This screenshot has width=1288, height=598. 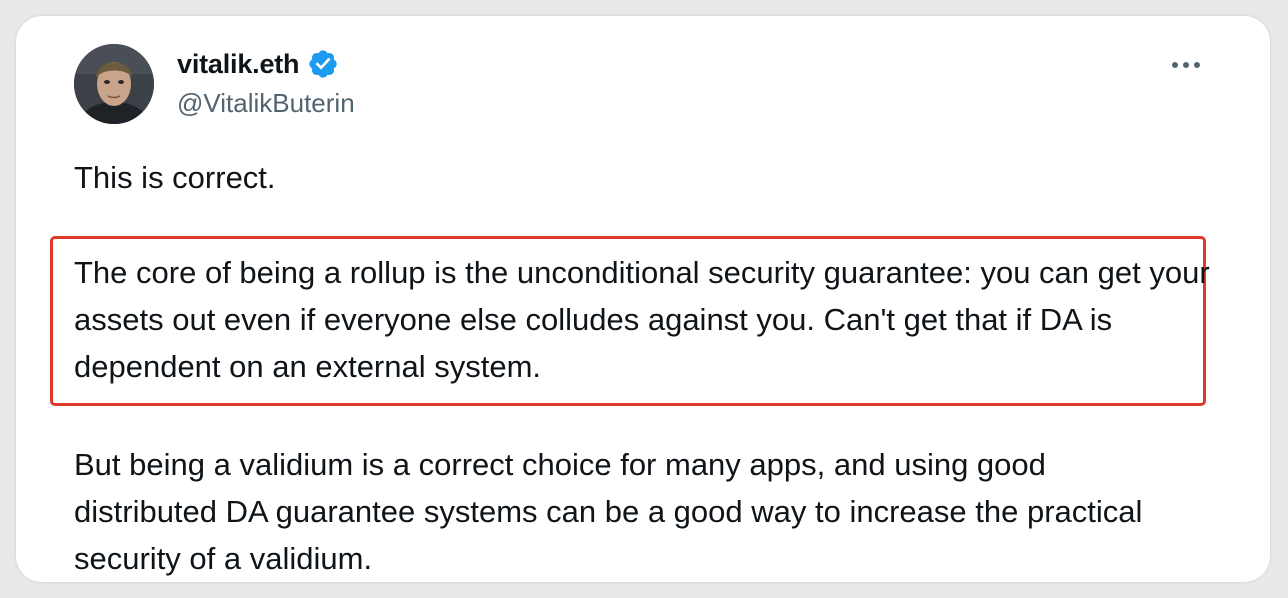 I want to click on avatar, so click(x=114, y=84).